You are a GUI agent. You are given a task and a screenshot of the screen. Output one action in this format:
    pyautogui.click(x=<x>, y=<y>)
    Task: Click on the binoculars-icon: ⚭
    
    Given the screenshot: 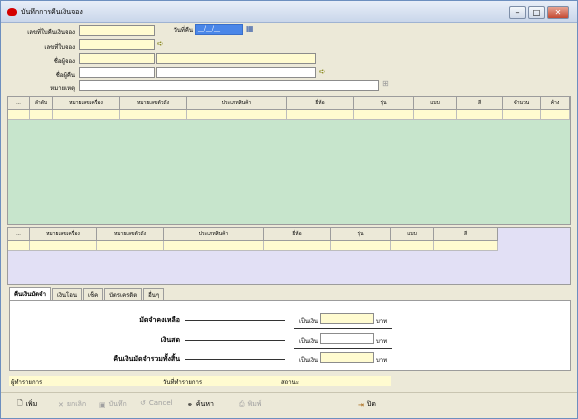 What is the action you would take?
    pyautogui.click(x=190, y=404)
    